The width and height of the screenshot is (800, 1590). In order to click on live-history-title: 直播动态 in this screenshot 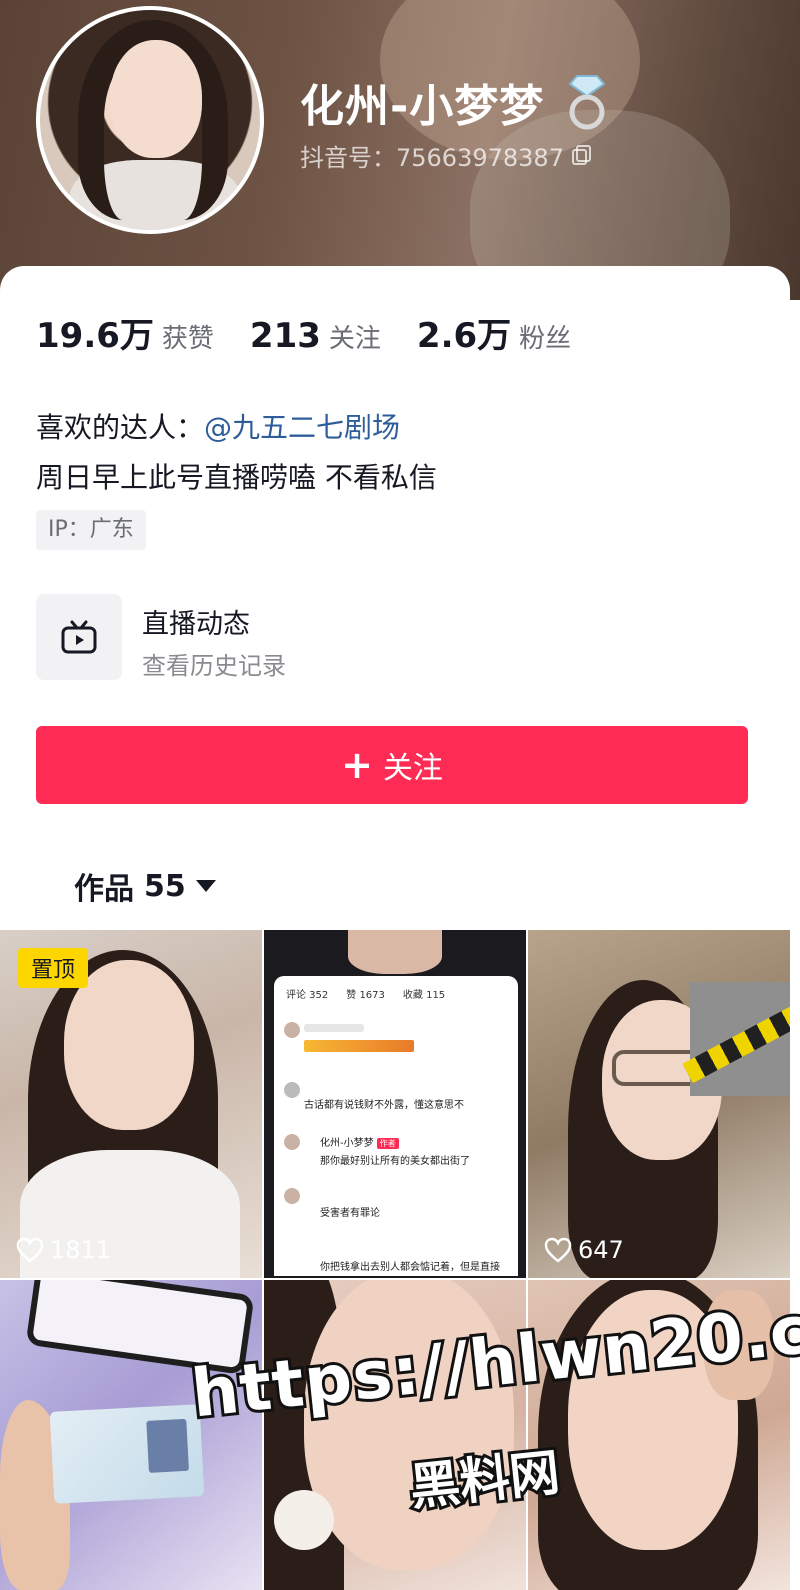, I will do `click(196, 621)`.